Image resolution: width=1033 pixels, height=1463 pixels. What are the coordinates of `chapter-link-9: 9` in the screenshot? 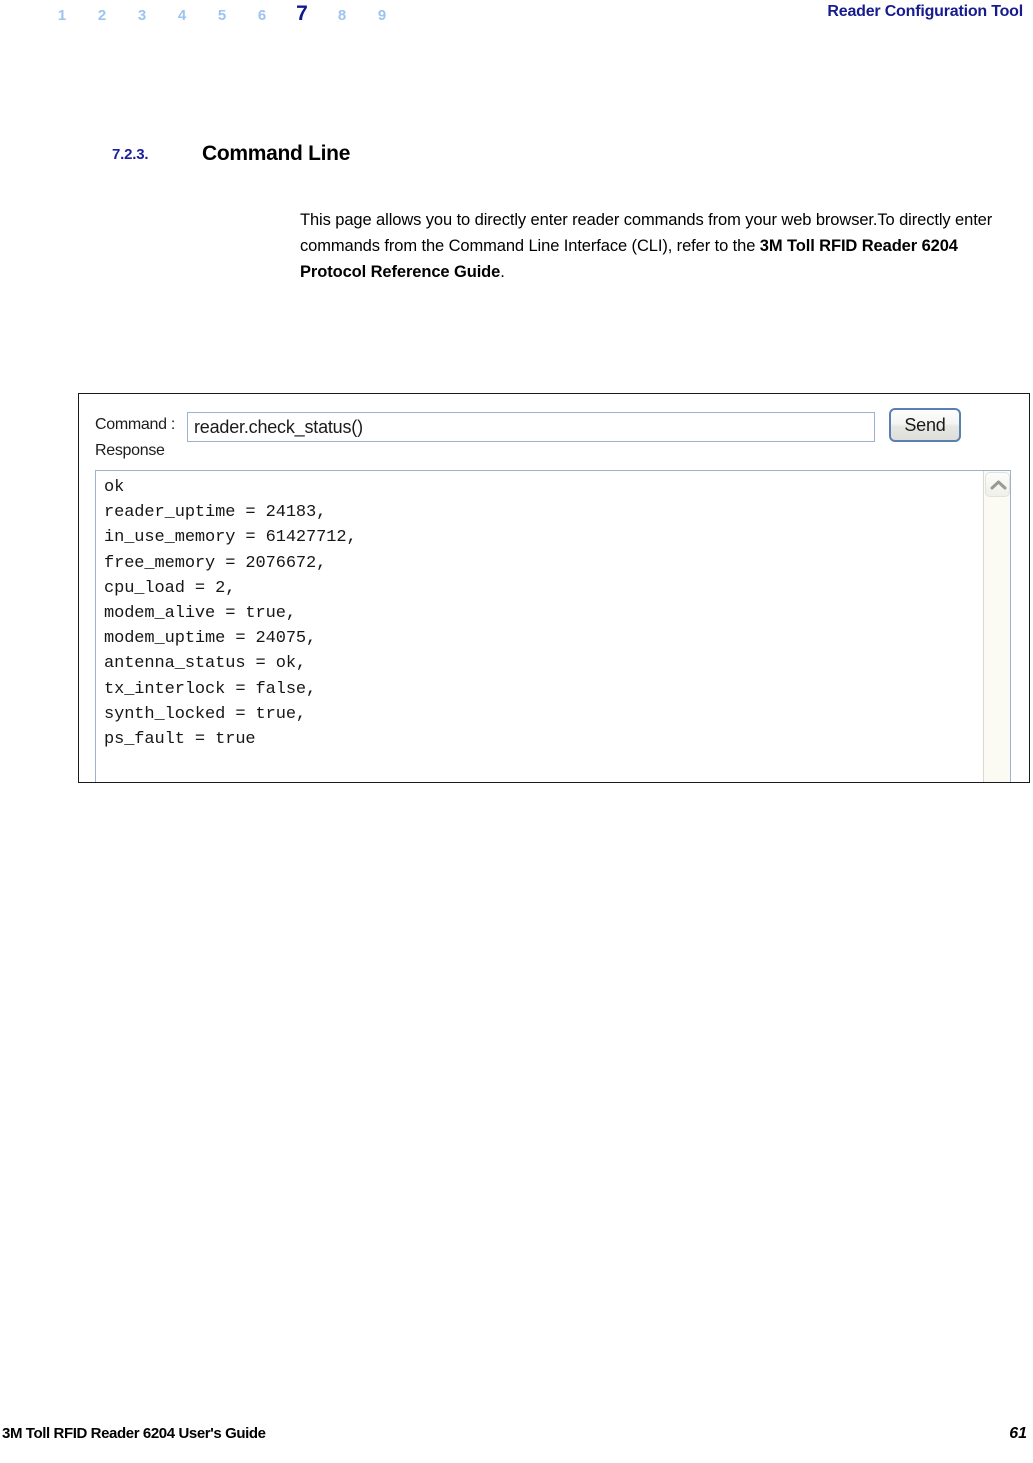 It's located at (382, 15).